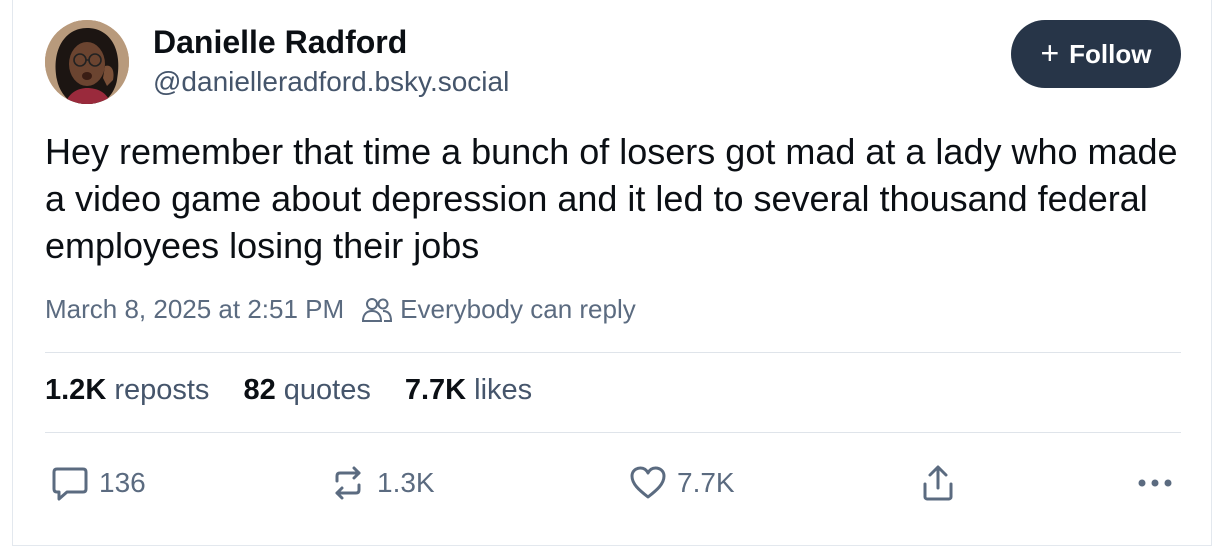 This screenshot has width=1224, height=546. I want to click on share-button, so click(938, 483).